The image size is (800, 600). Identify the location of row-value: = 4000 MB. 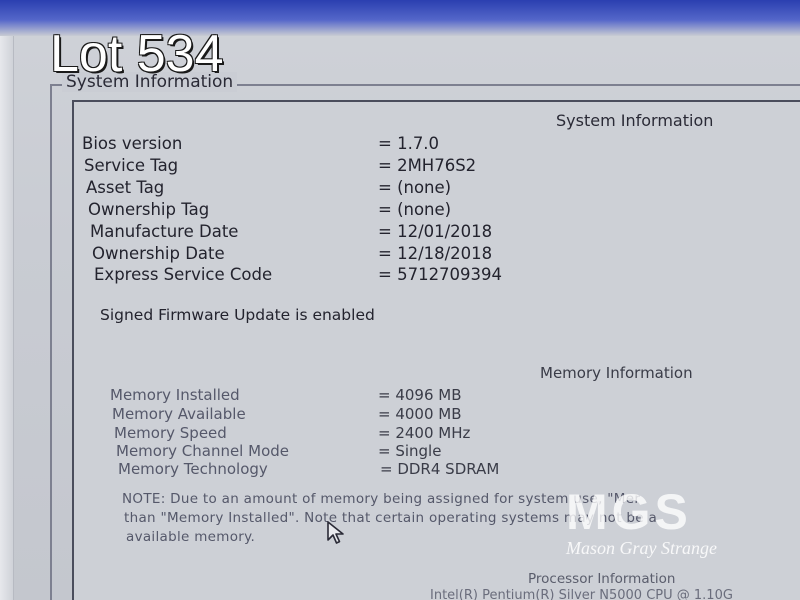
(420, 414).